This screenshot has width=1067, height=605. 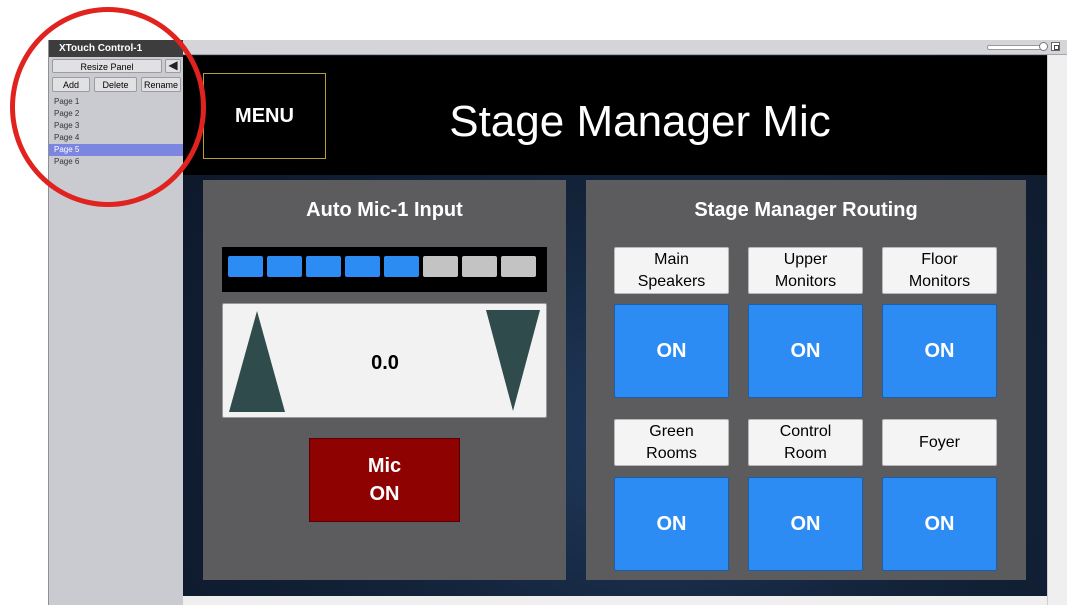 What do you see at coordinates (805, 442) in the screenshot?
I see `route-label-control-room: Control Room` at bounding box center [805, 442].